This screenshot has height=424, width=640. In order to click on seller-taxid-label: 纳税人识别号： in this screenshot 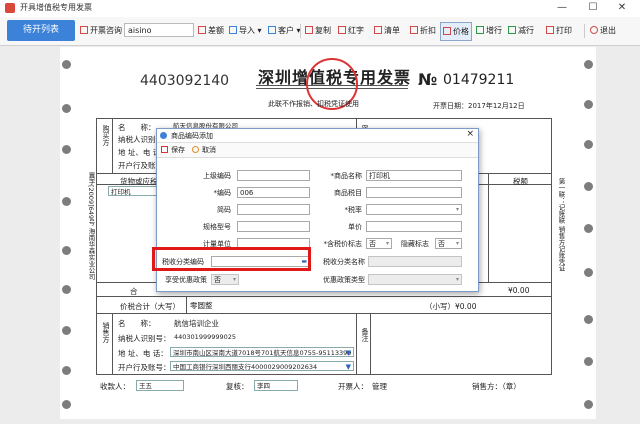, I will do `click(144, 338)`.